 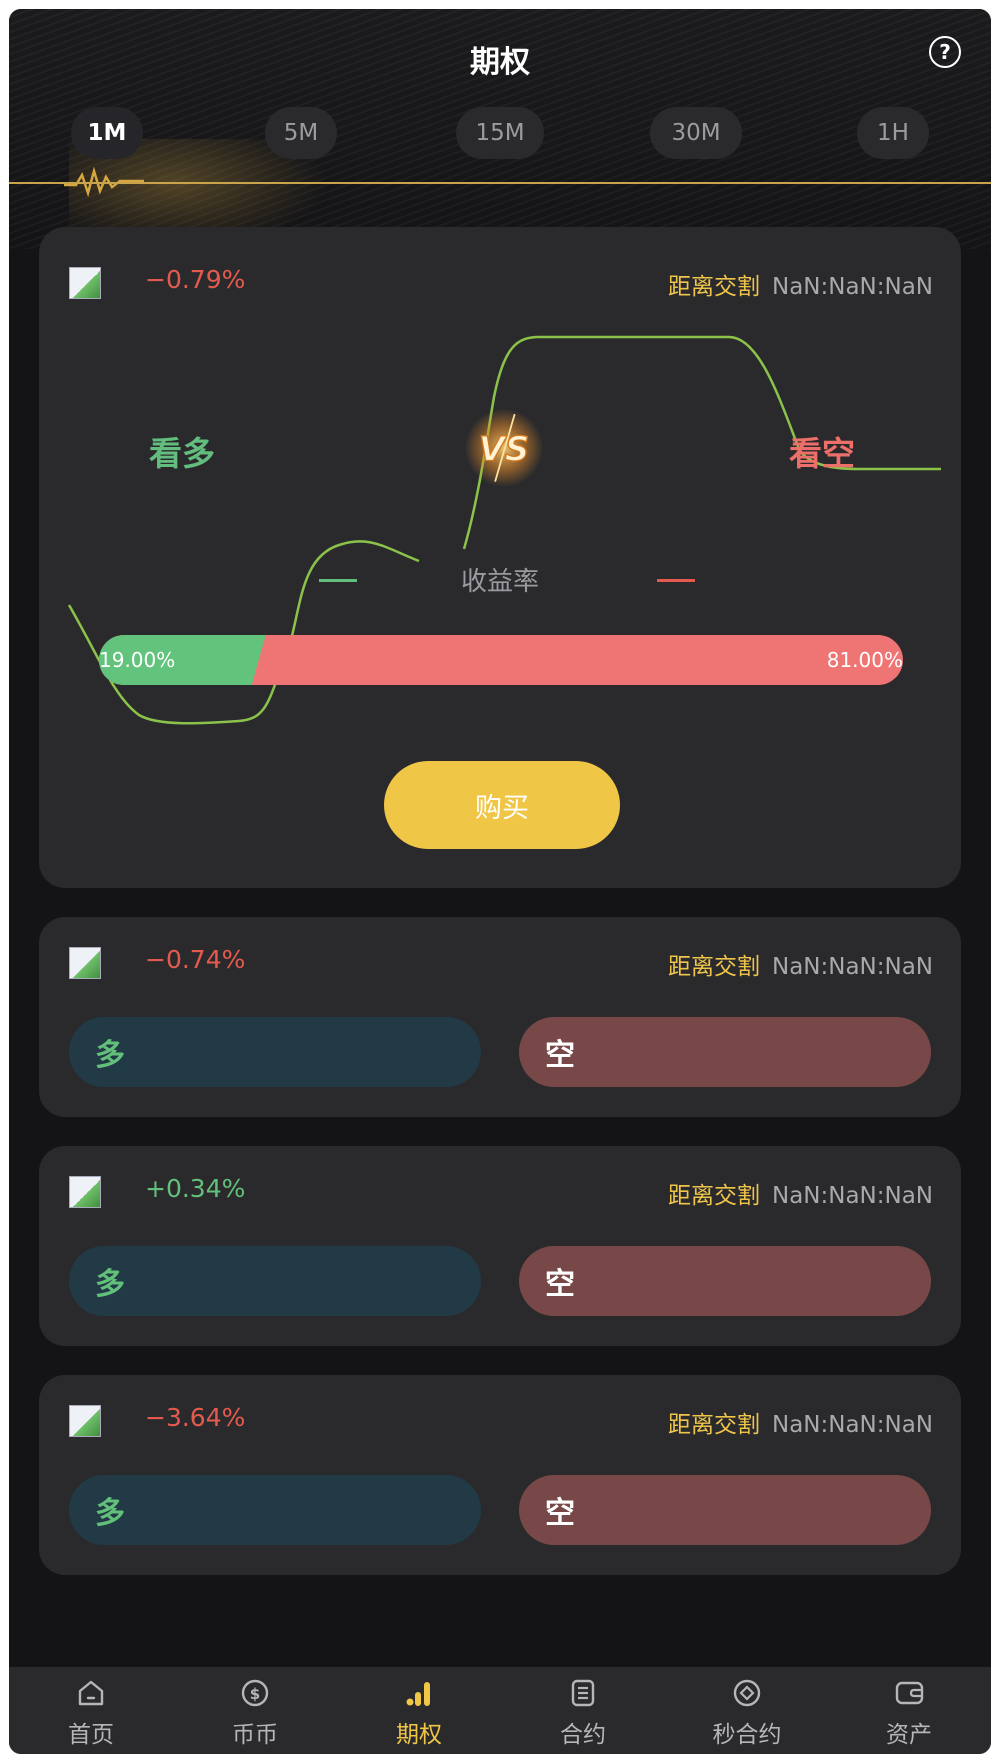 What do you see at coordinates (893, 133) in the screenshot?
I see `tab-1h: 1H` at bounding box center [893, 133].